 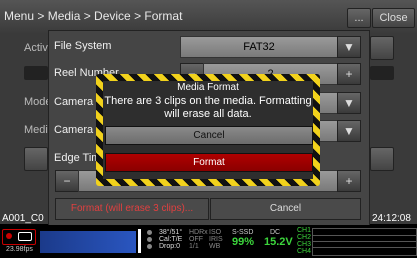 What do you see at coordinates (349, 47) in the screenshot?
I see `file-system-dropdown: ▼` at bounding box center [349, 47].